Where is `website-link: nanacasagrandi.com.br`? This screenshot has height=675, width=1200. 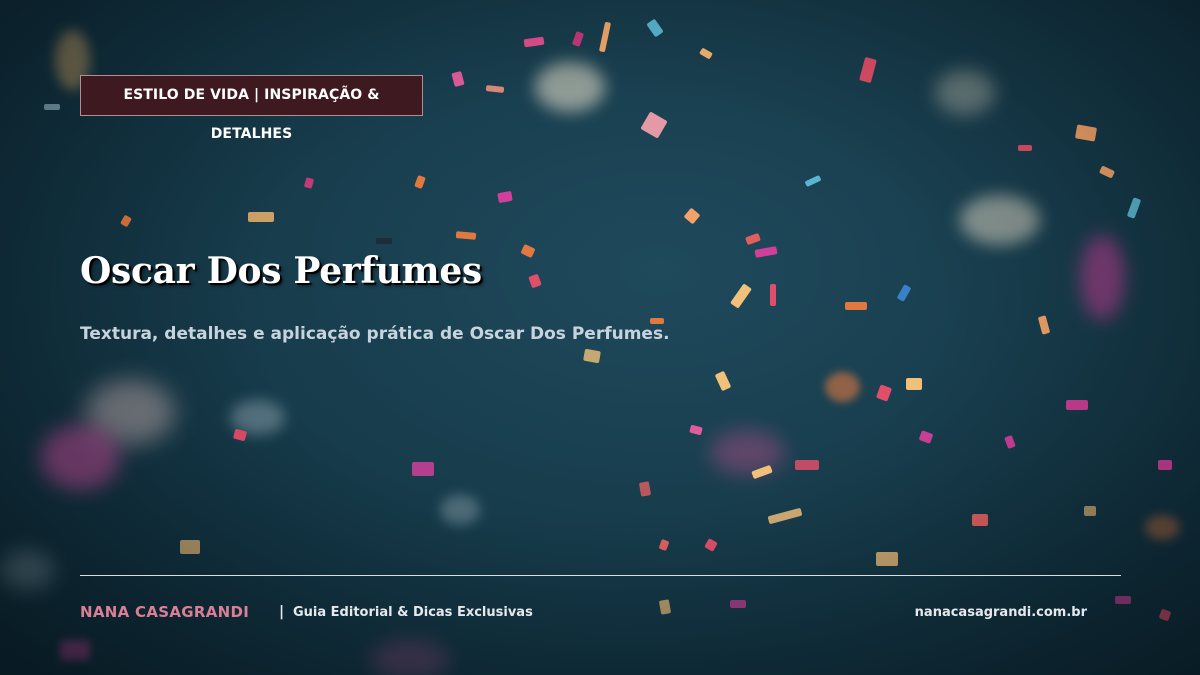
website-link: nanacasagrandi.com.br is located at coordinates (1001, 612).